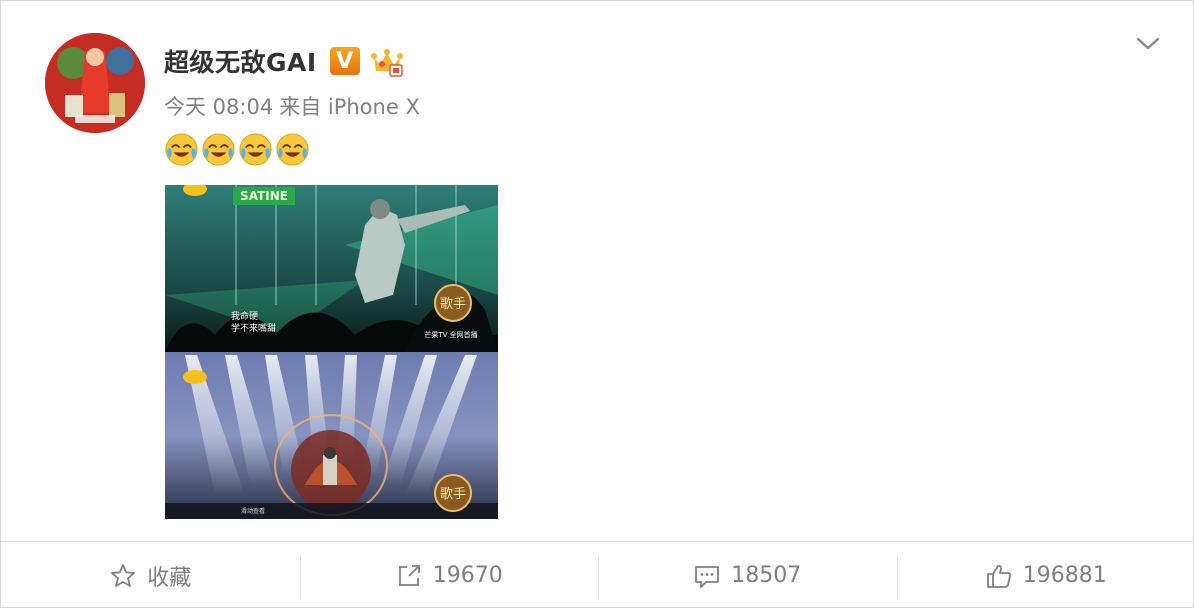 Image resolution: width=1194 pixels, height=609 pixels. Describe the element at coordinates (240, 61) in the screenshot. I see `username: 超级无敌GAI` at that location.